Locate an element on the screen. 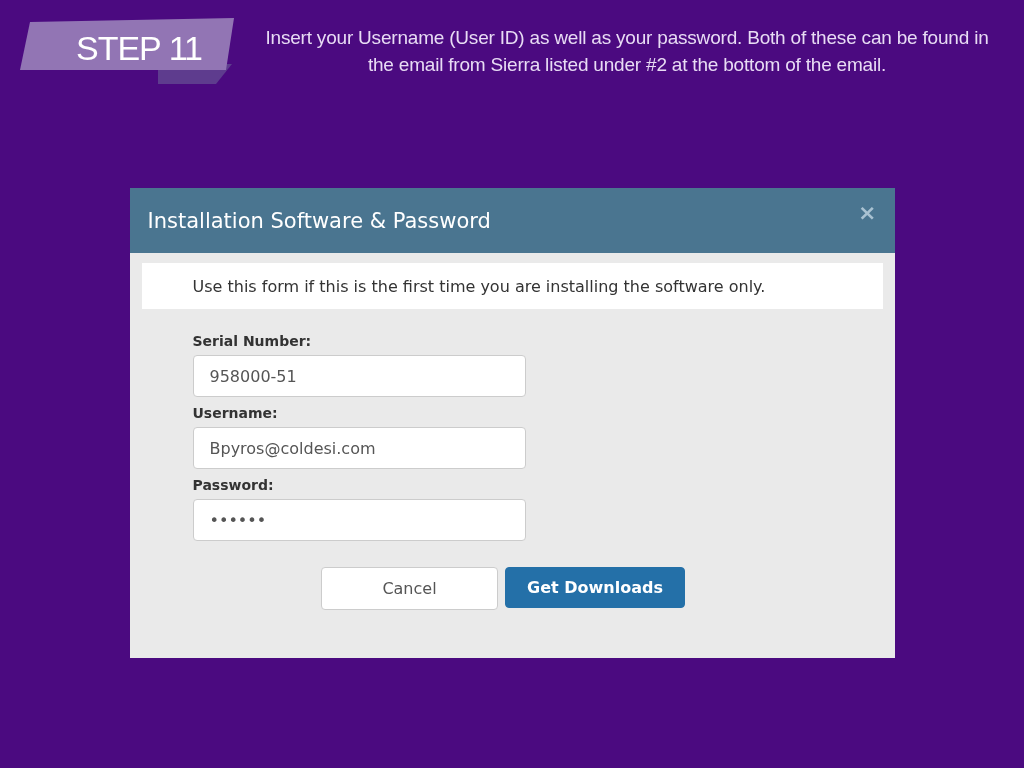  input-field: Bpyros@coldesi.com is located at coordinates (359, 448).